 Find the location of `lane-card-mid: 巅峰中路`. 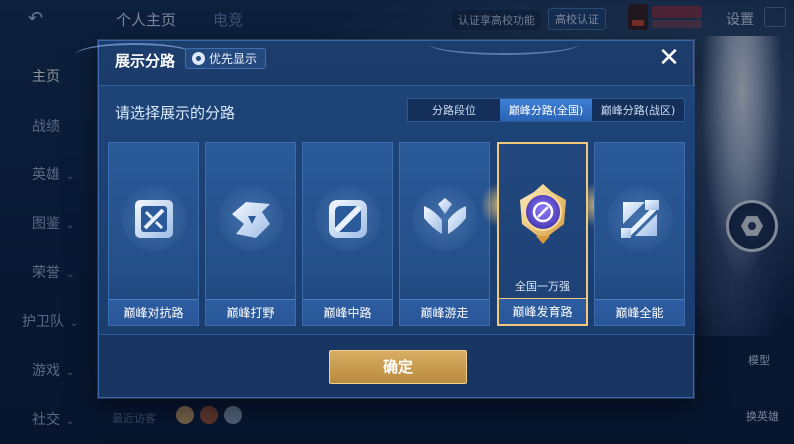

lane-card-mid: 巅峰中路 is located at coordinates (347, 234).